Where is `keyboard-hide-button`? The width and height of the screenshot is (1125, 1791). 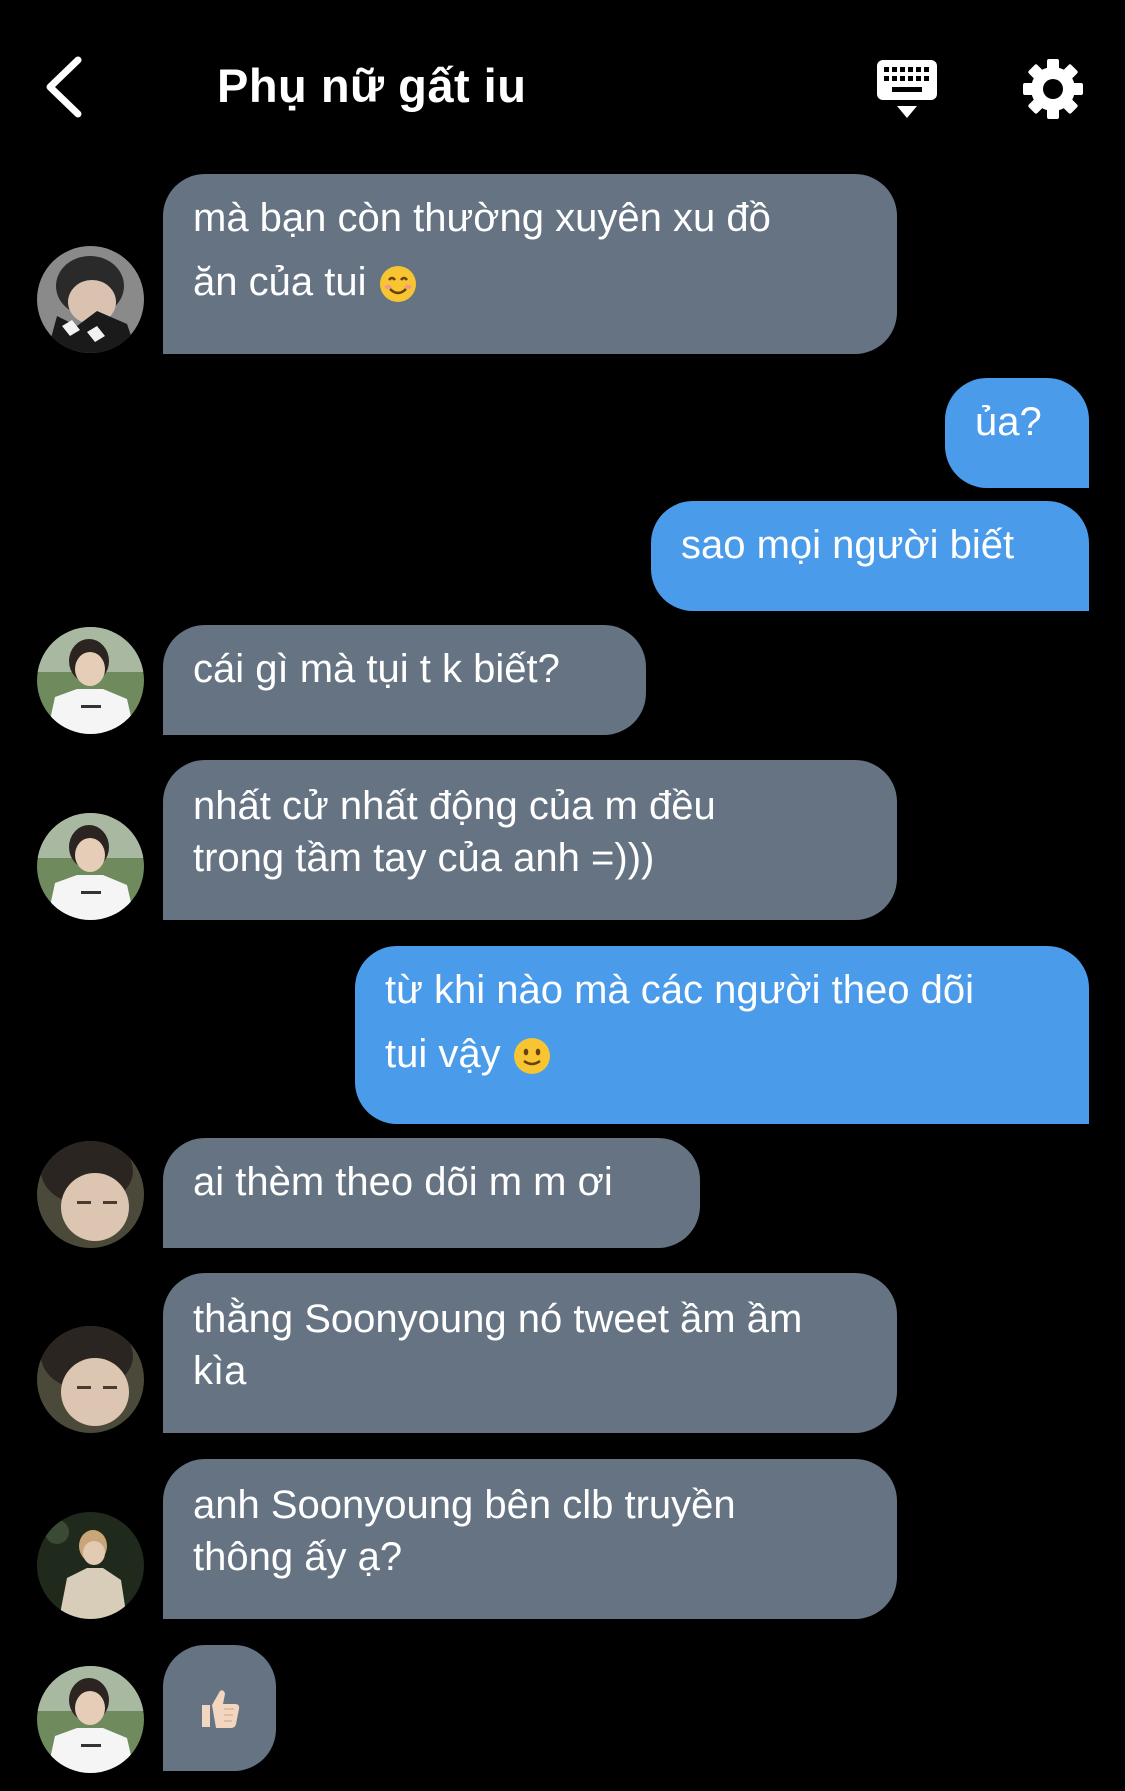 keyboard-hide-button is located at coordinates (907, 90).